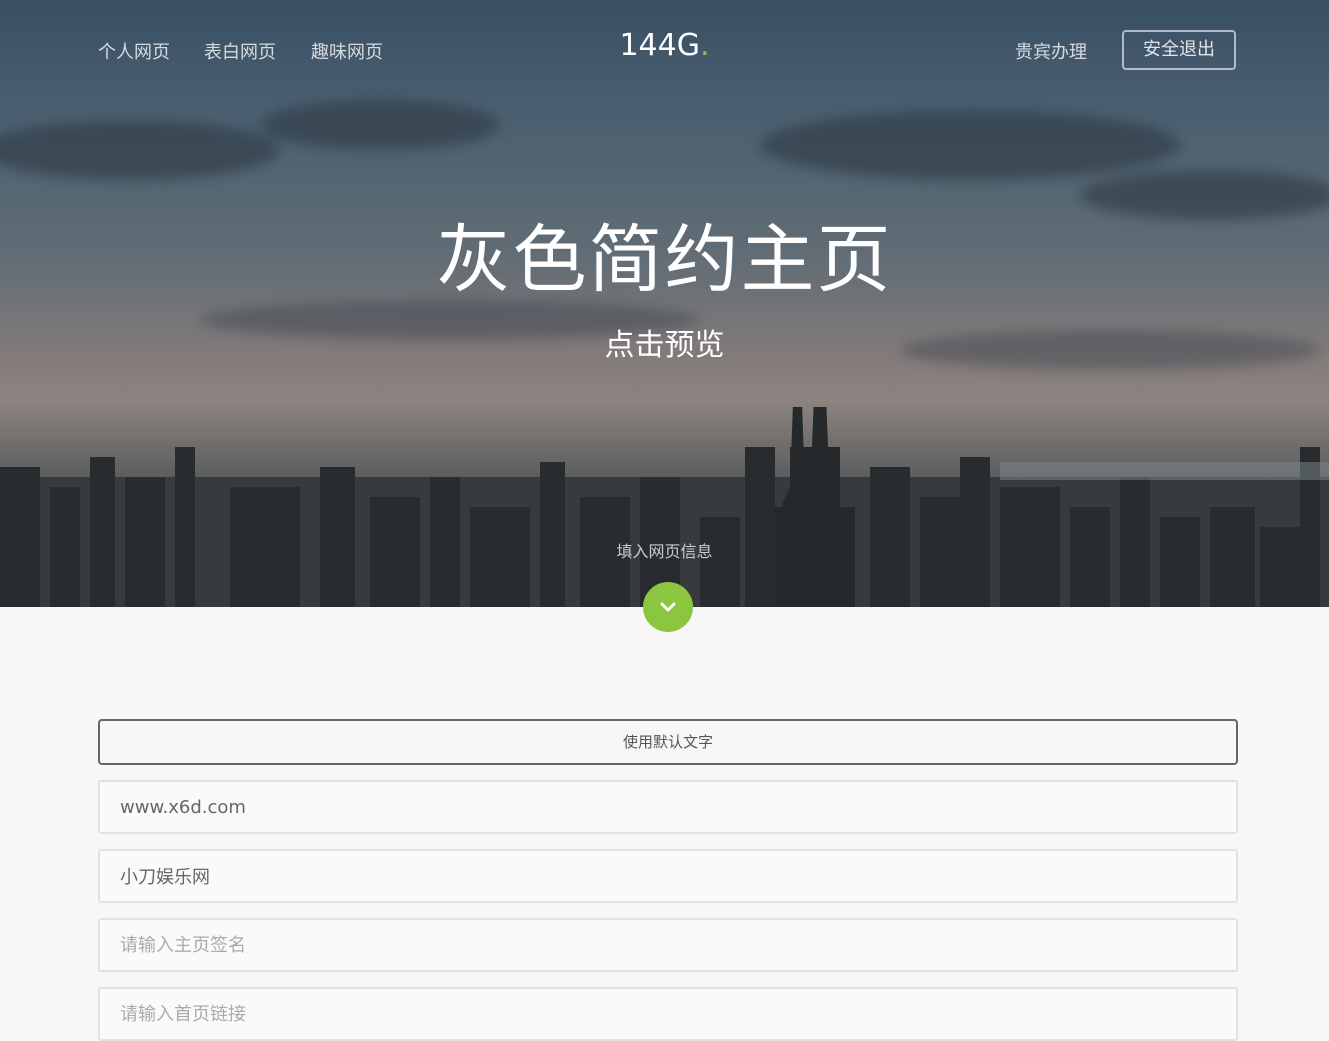 The height and width of the screenshot is (1041, 1329). I want to click on fill-info-hint: 填入网页信息, so click(664, 551).